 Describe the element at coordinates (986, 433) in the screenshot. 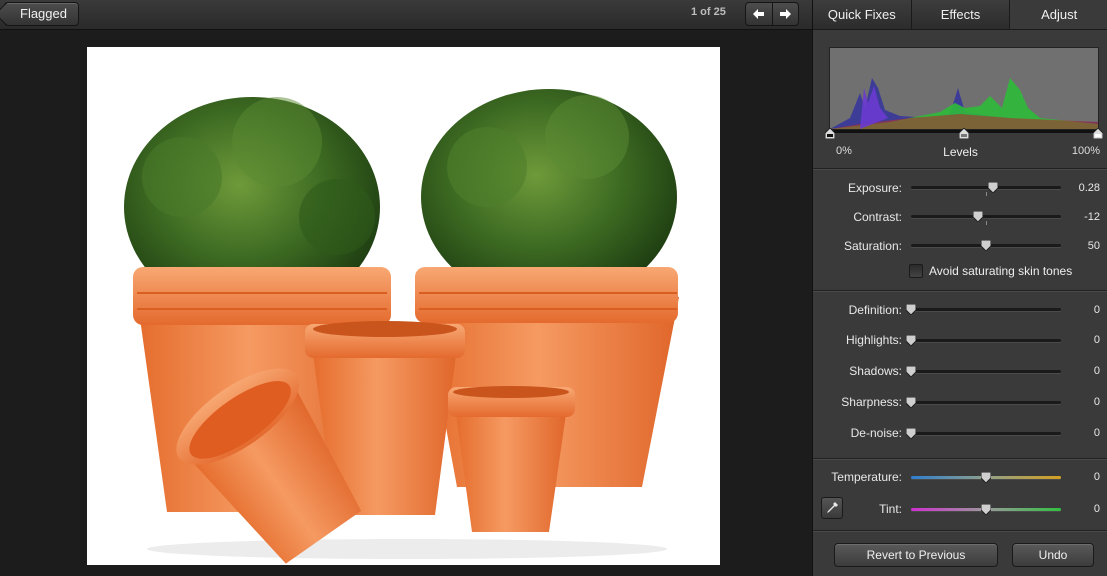

I see `denoise-slider` at that location.